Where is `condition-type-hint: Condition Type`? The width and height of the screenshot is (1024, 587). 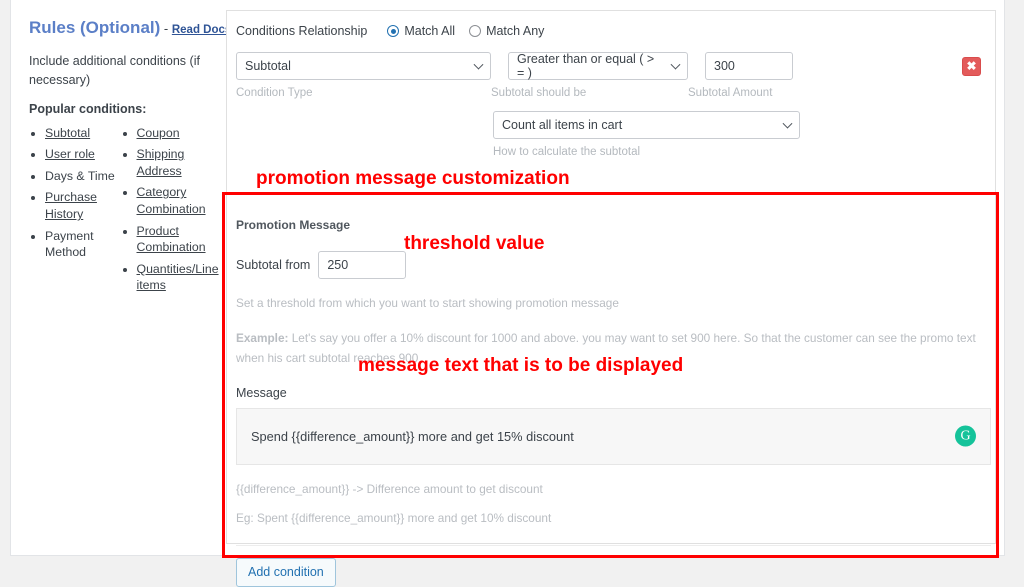 condition-type-hint: Condition Type is located at coordinates (274, 93).